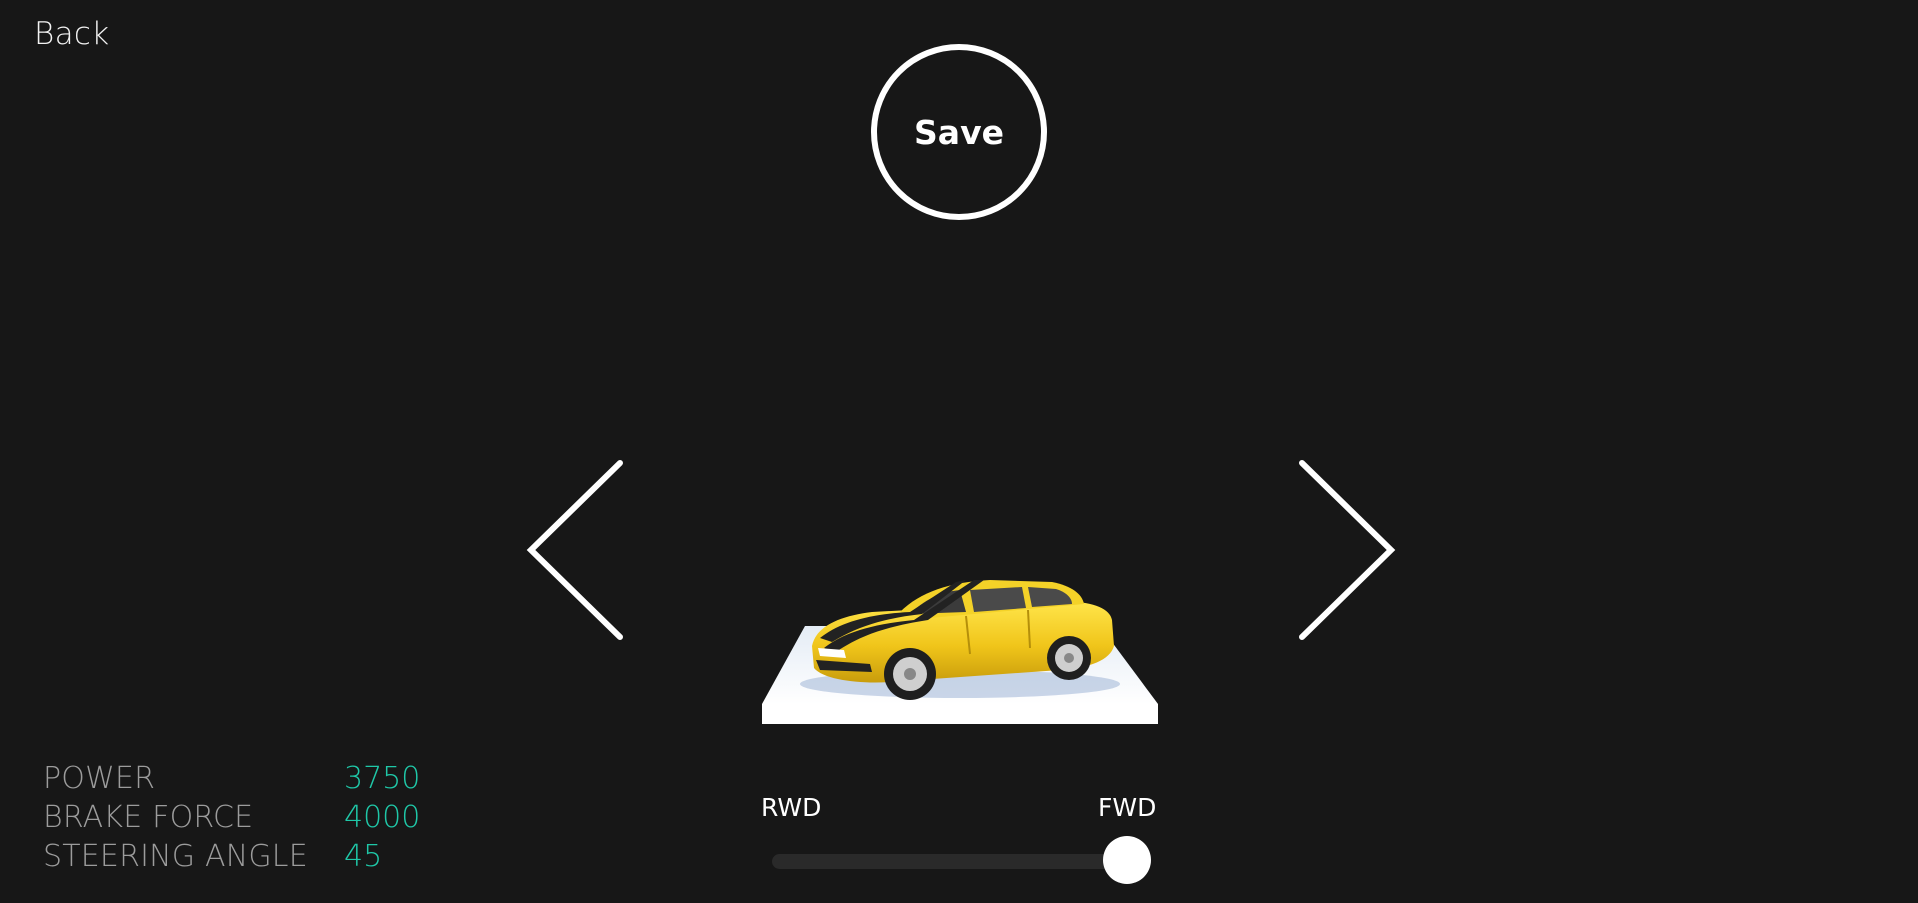 Image resolution: width=1918 pixels, height=903 pixels. What do you see at coordinates (175, 856) in the screenshot?
I see `stat-label: STEERING ANGLE` at bounding box center [175, 856].